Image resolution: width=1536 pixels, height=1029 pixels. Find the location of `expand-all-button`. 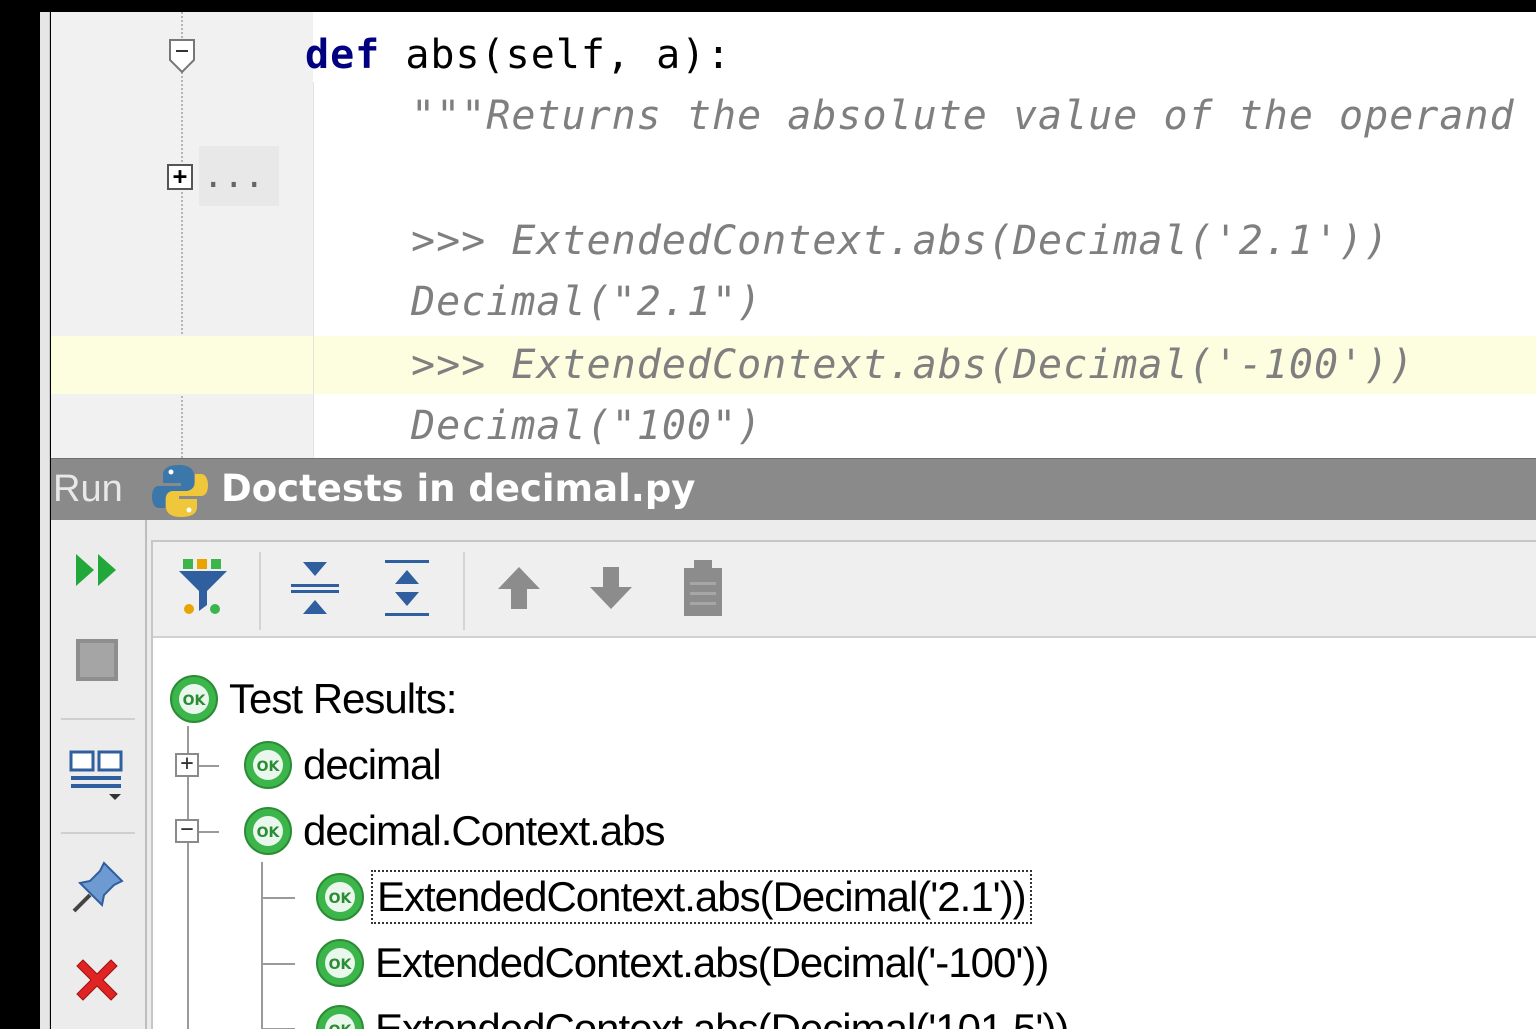

expand-all-button is located at coordinates (407, 588).